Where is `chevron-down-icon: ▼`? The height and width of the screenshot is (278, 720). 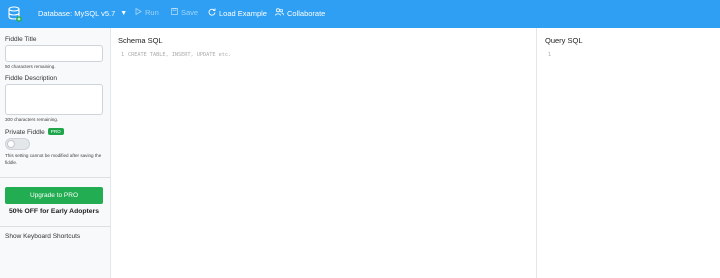 chevron-down-icon: ▼ is located at coordinates (124, 13).